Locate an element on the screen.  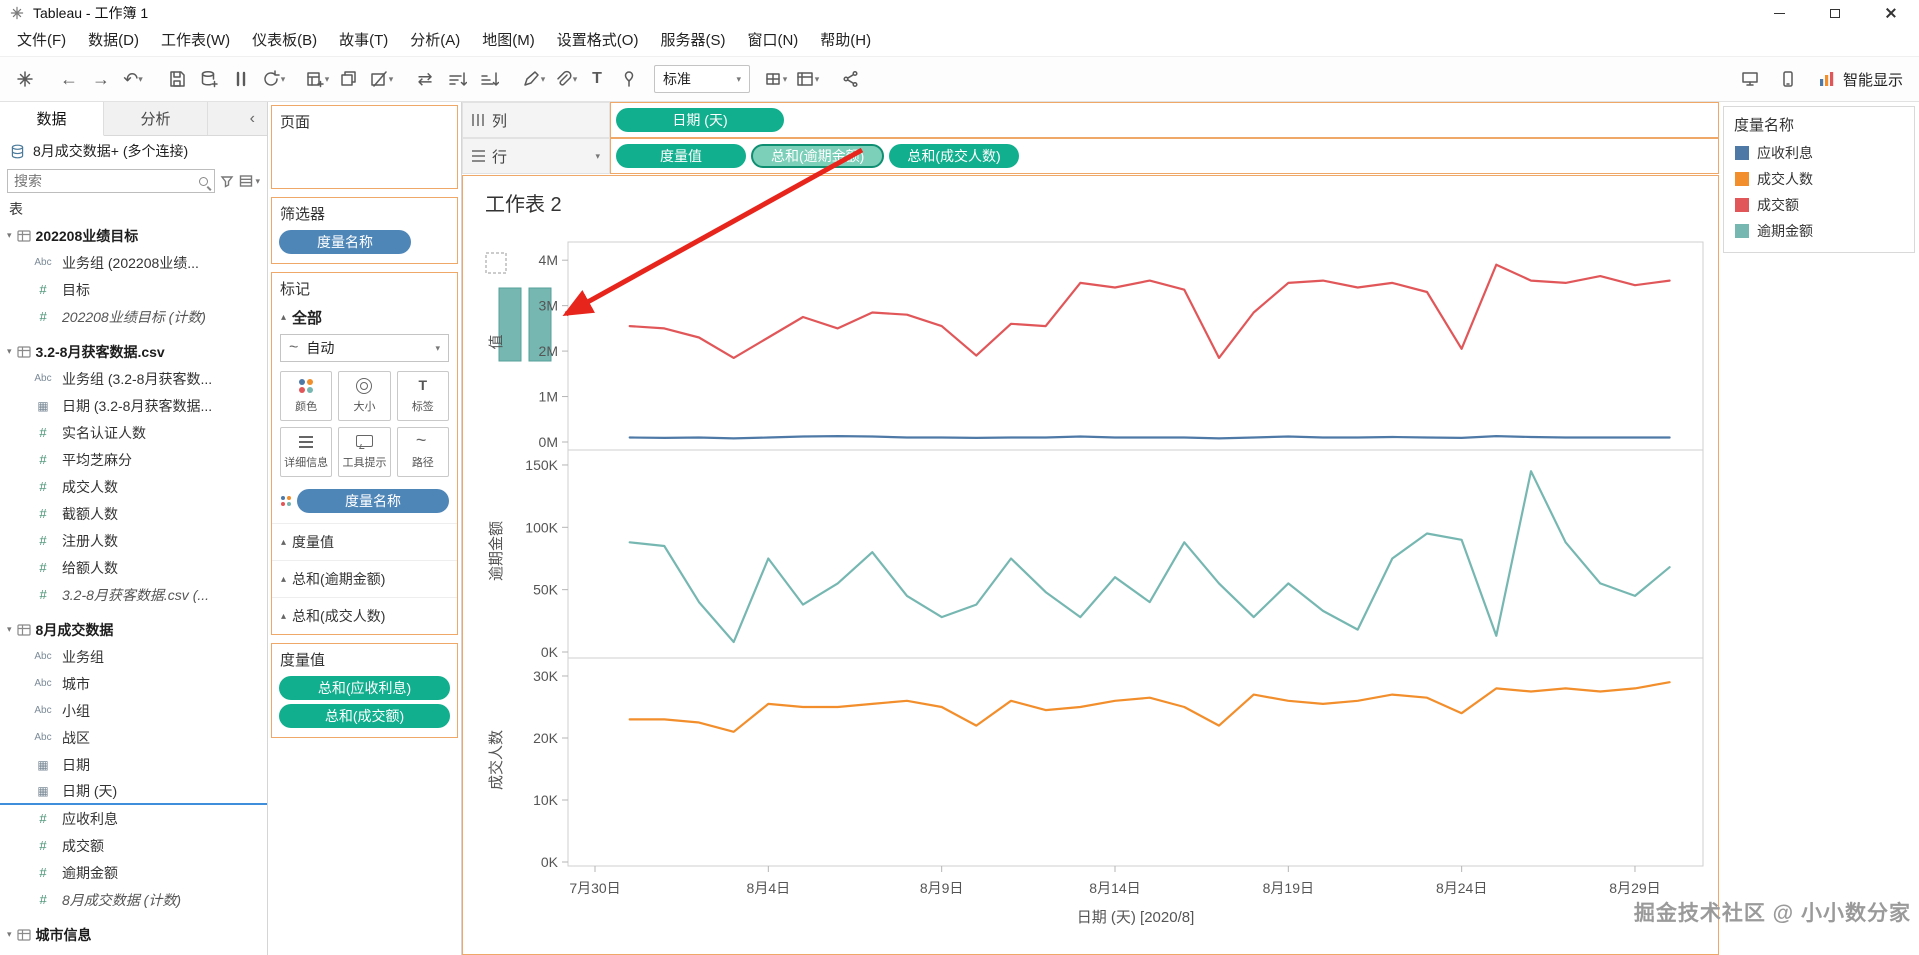
legend-item: 应收利息 is located at coordinates (1819, 153).